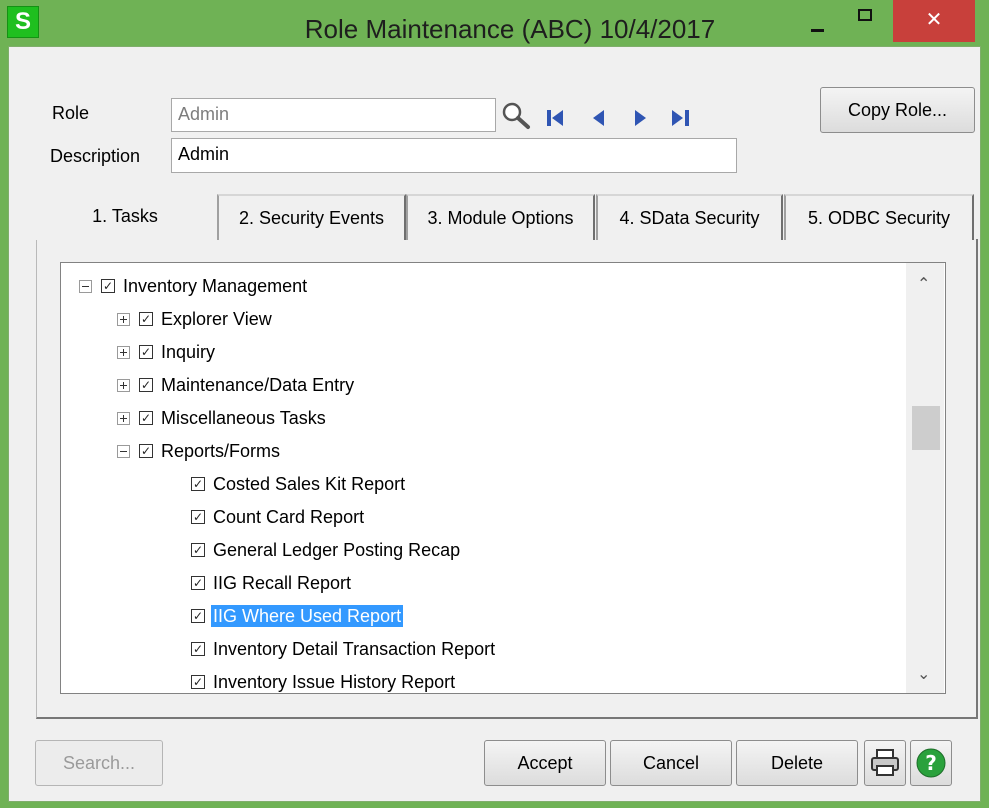  What do you see at coordinates (95, 156) in the screenshot?
I see `description-label: Description` at bounding box center [95, 156].